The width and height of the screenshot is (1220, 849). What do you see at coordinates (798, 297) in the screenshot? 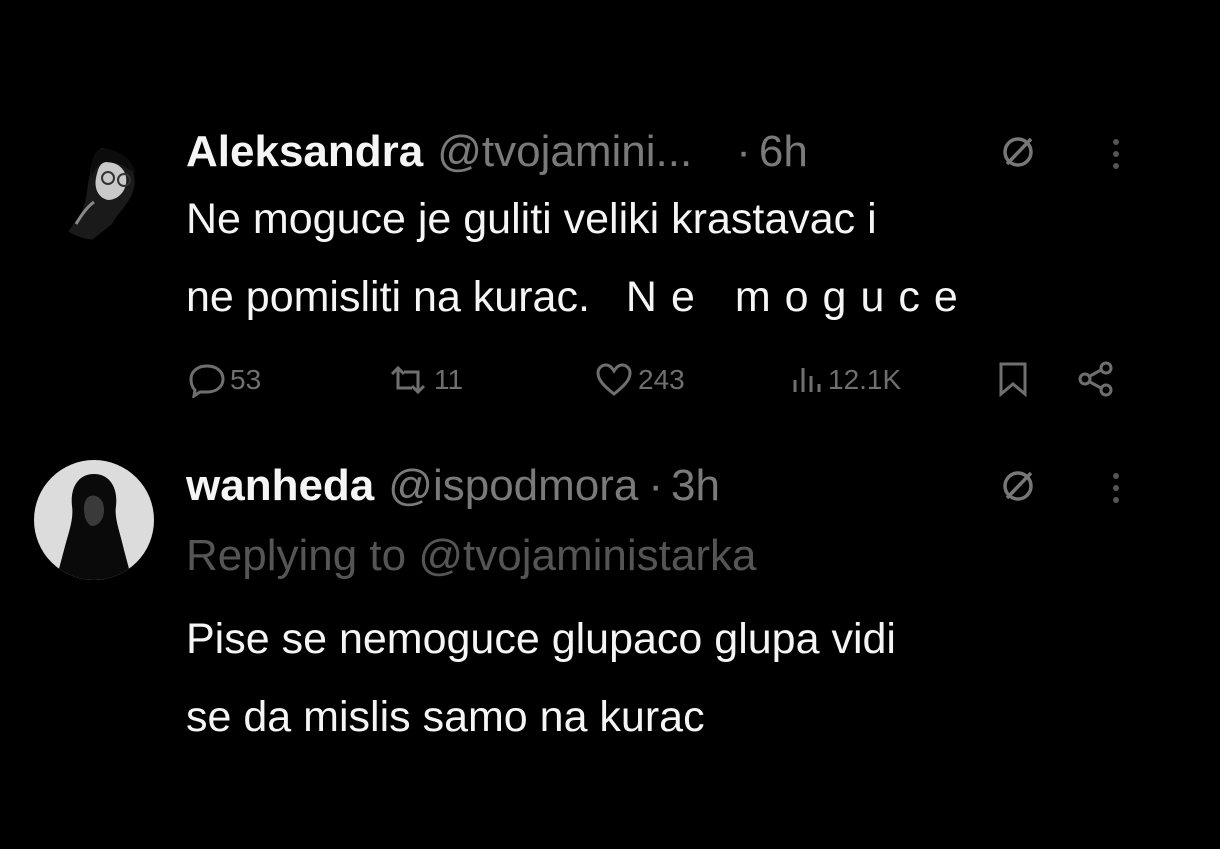
I see `tweet-text-spaced: Ne moguce` at bounding box center [798, 297].